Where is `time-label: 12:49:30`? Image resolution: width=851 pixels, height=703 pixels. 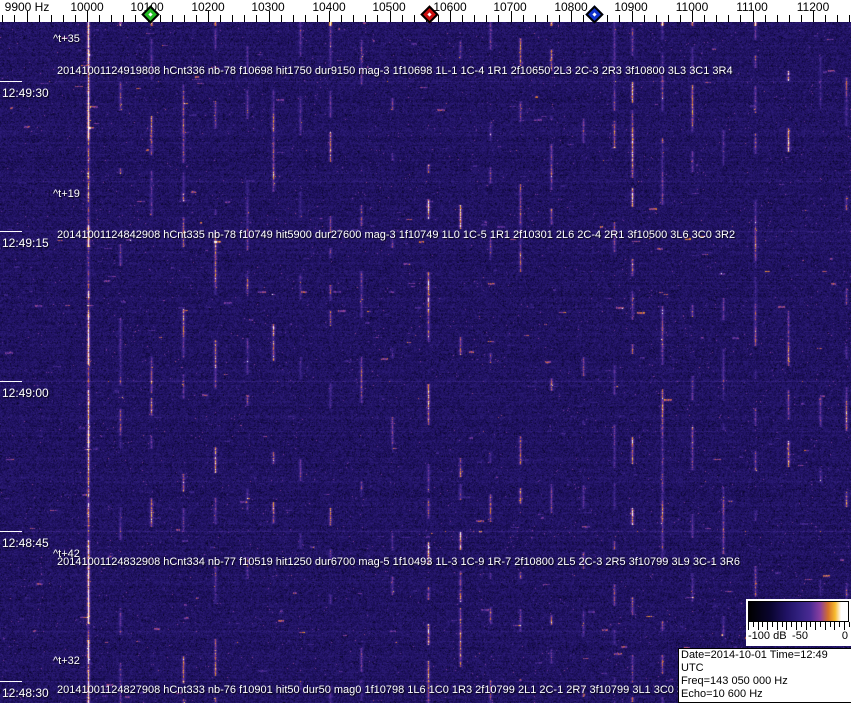 time-label: 12:49:30 is located at coordinates (25, 93).